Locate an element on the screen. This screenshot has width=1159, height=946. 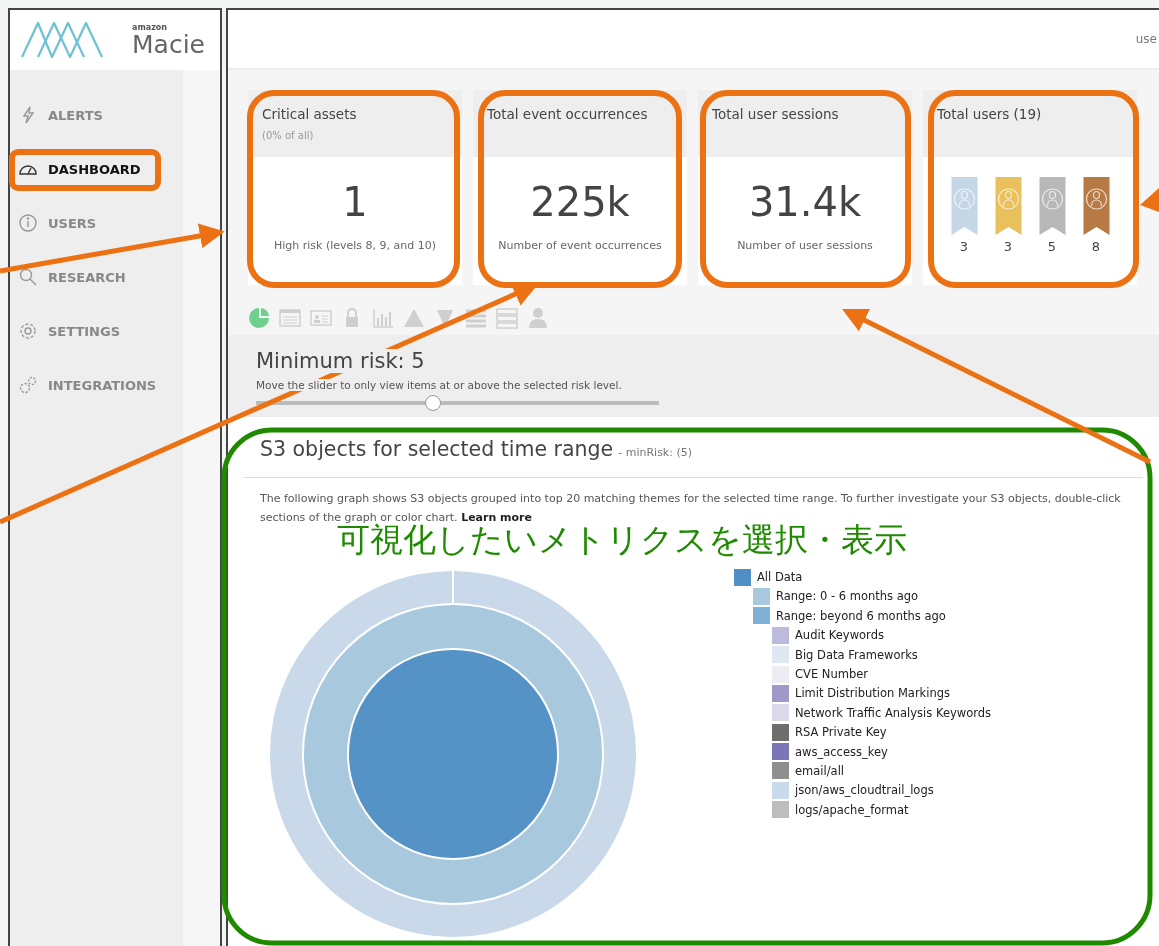
pie-chart-icon is located at coordinates (259, 318).